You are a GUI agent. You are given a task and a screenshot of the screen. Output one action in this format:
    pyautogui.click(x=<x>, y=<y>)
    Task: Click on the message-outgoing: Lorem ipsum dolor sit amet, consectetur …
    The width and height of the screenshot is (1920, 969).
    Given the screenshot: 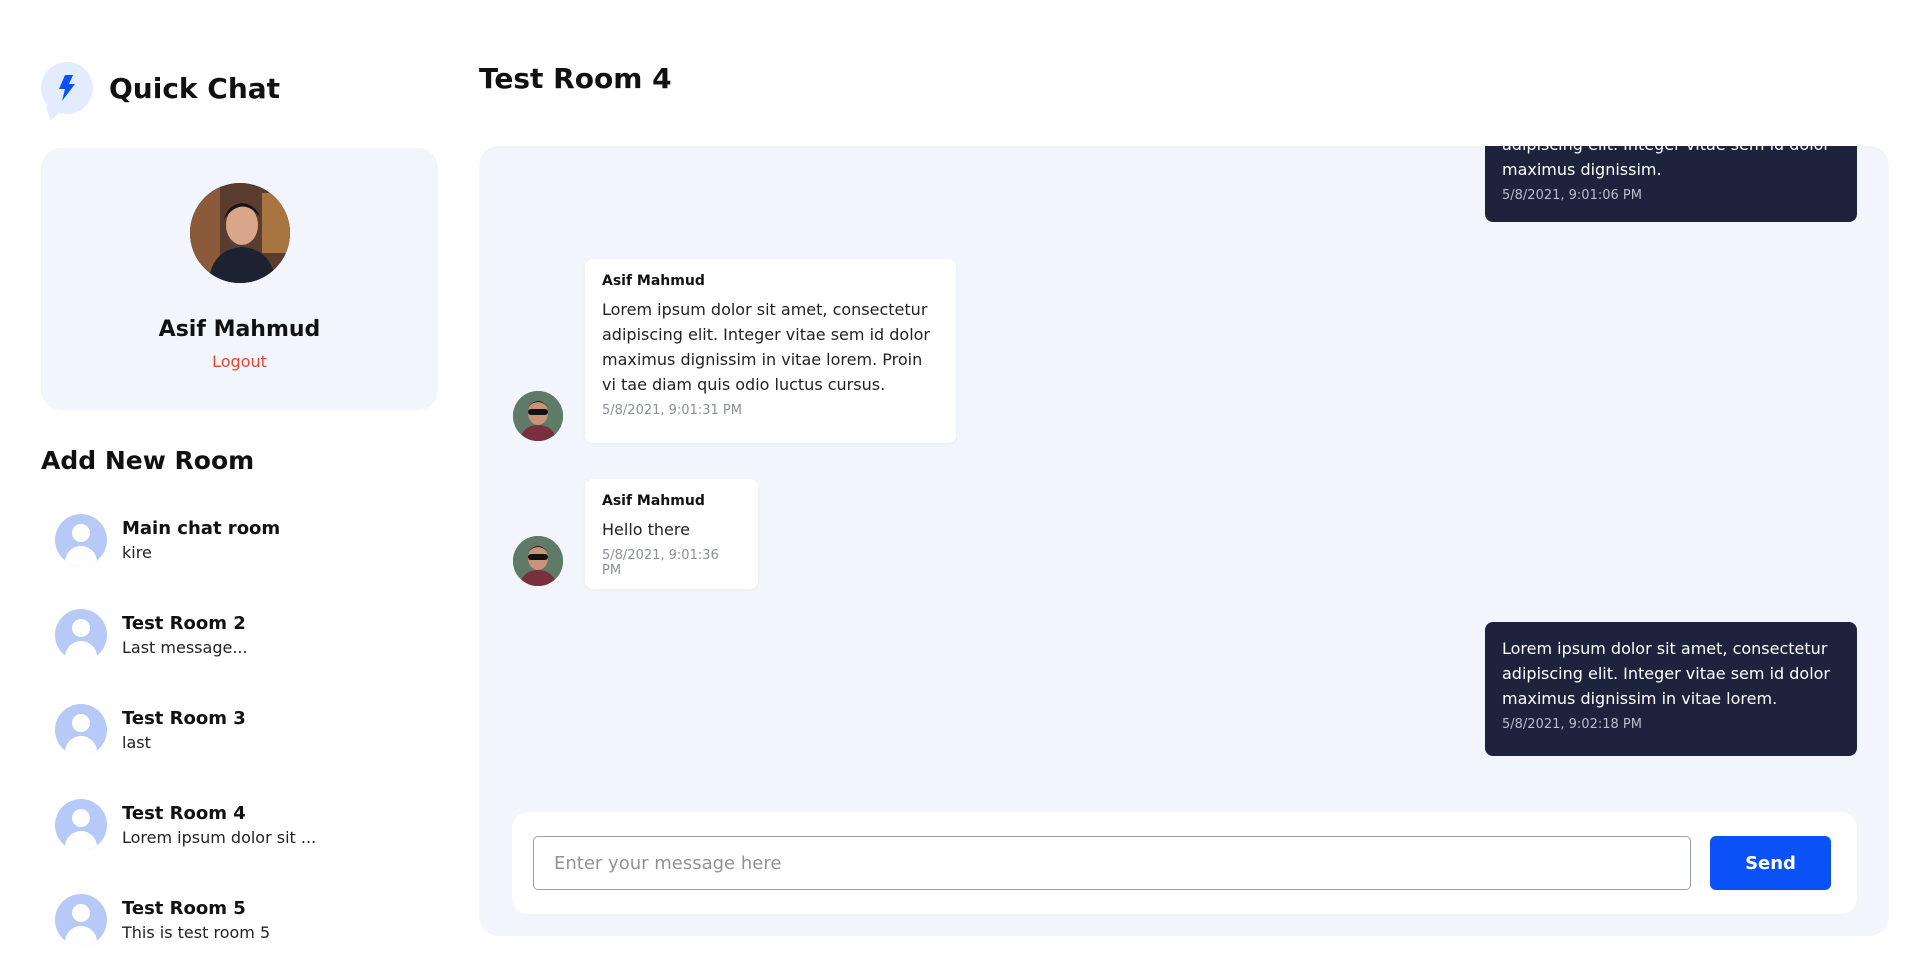 What is the action you would take?
    pyautogui.click(x=1671, y=689)
    